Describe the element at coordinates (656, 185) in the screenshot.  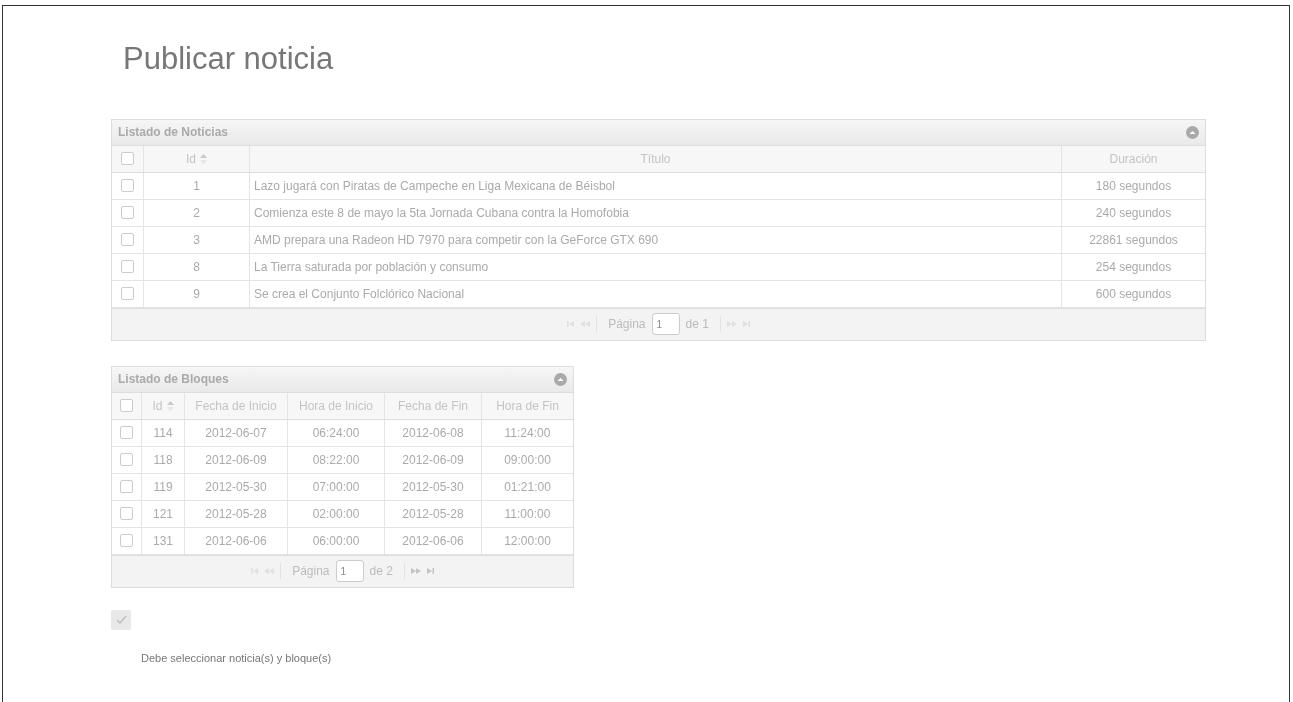
I see `table-cell: Lazo jugará con Piratas de Campeche en Liga Mexicana de Béisbol` at that location.